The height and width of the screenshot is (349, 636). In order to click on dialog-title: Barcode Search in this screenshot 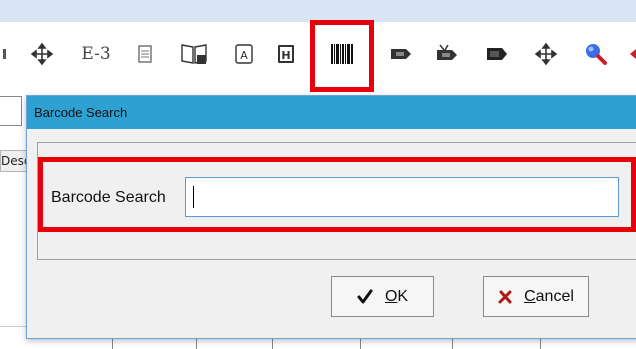, I will do `click(81, 112)`.